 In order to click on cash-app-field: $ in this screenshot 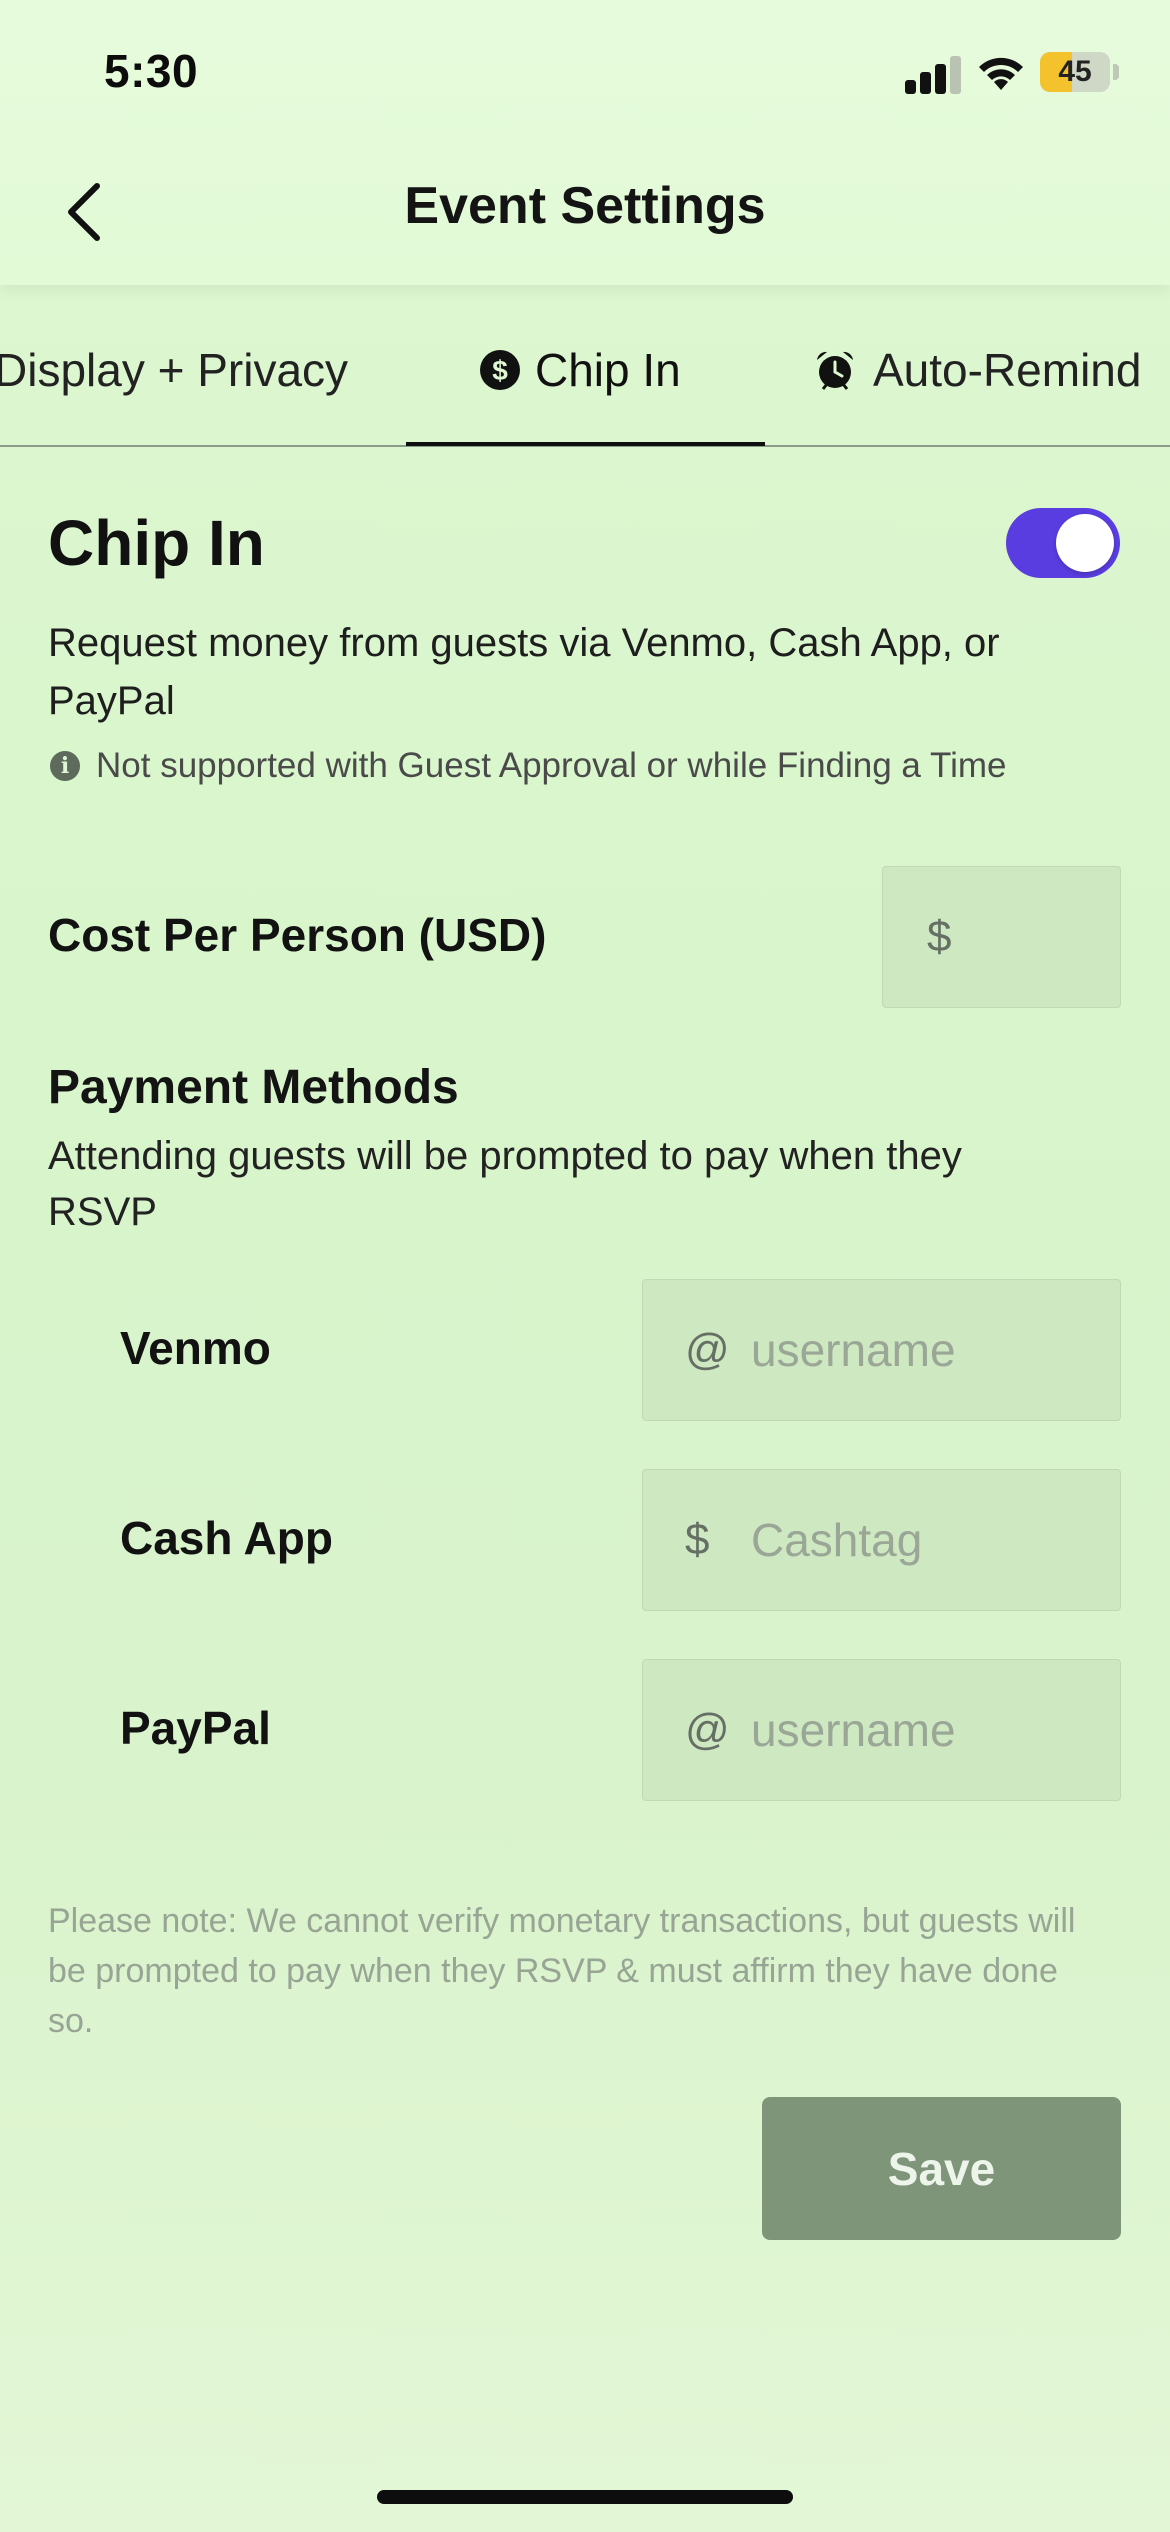, I will do `click(881, 1540)`.